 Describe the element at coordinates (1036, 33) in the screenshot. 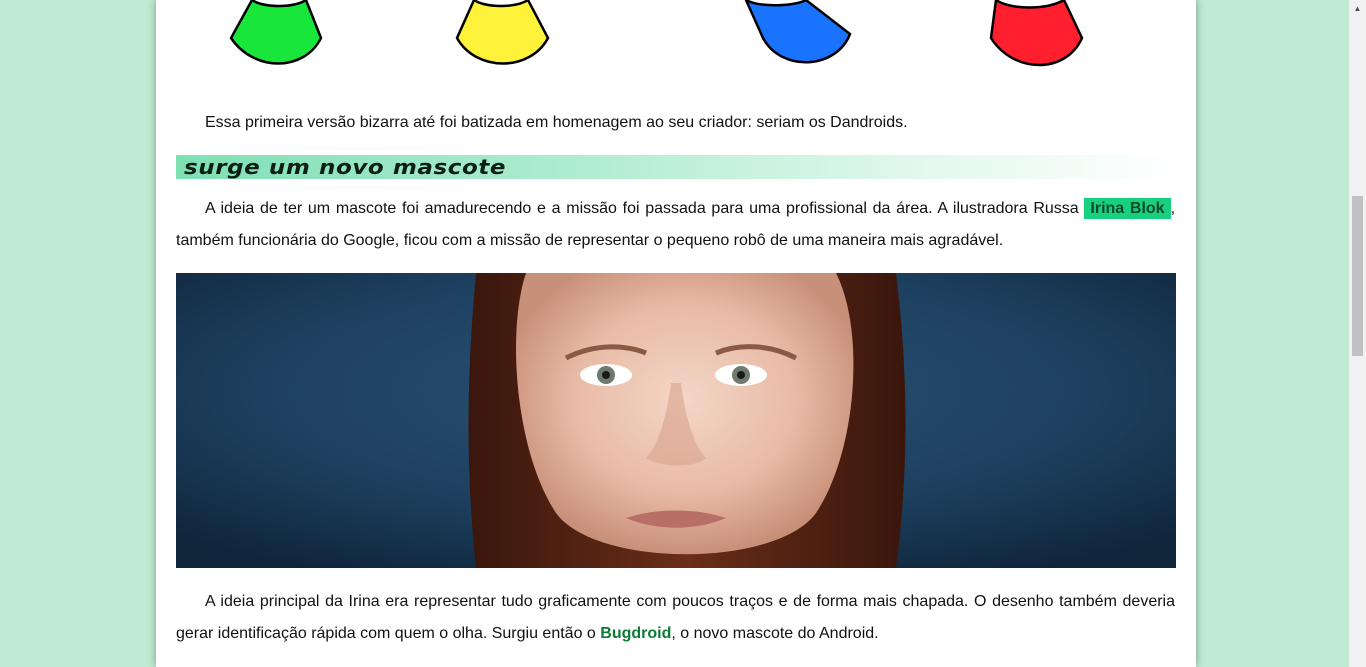

I see `red-dandroid-figure` at that location.